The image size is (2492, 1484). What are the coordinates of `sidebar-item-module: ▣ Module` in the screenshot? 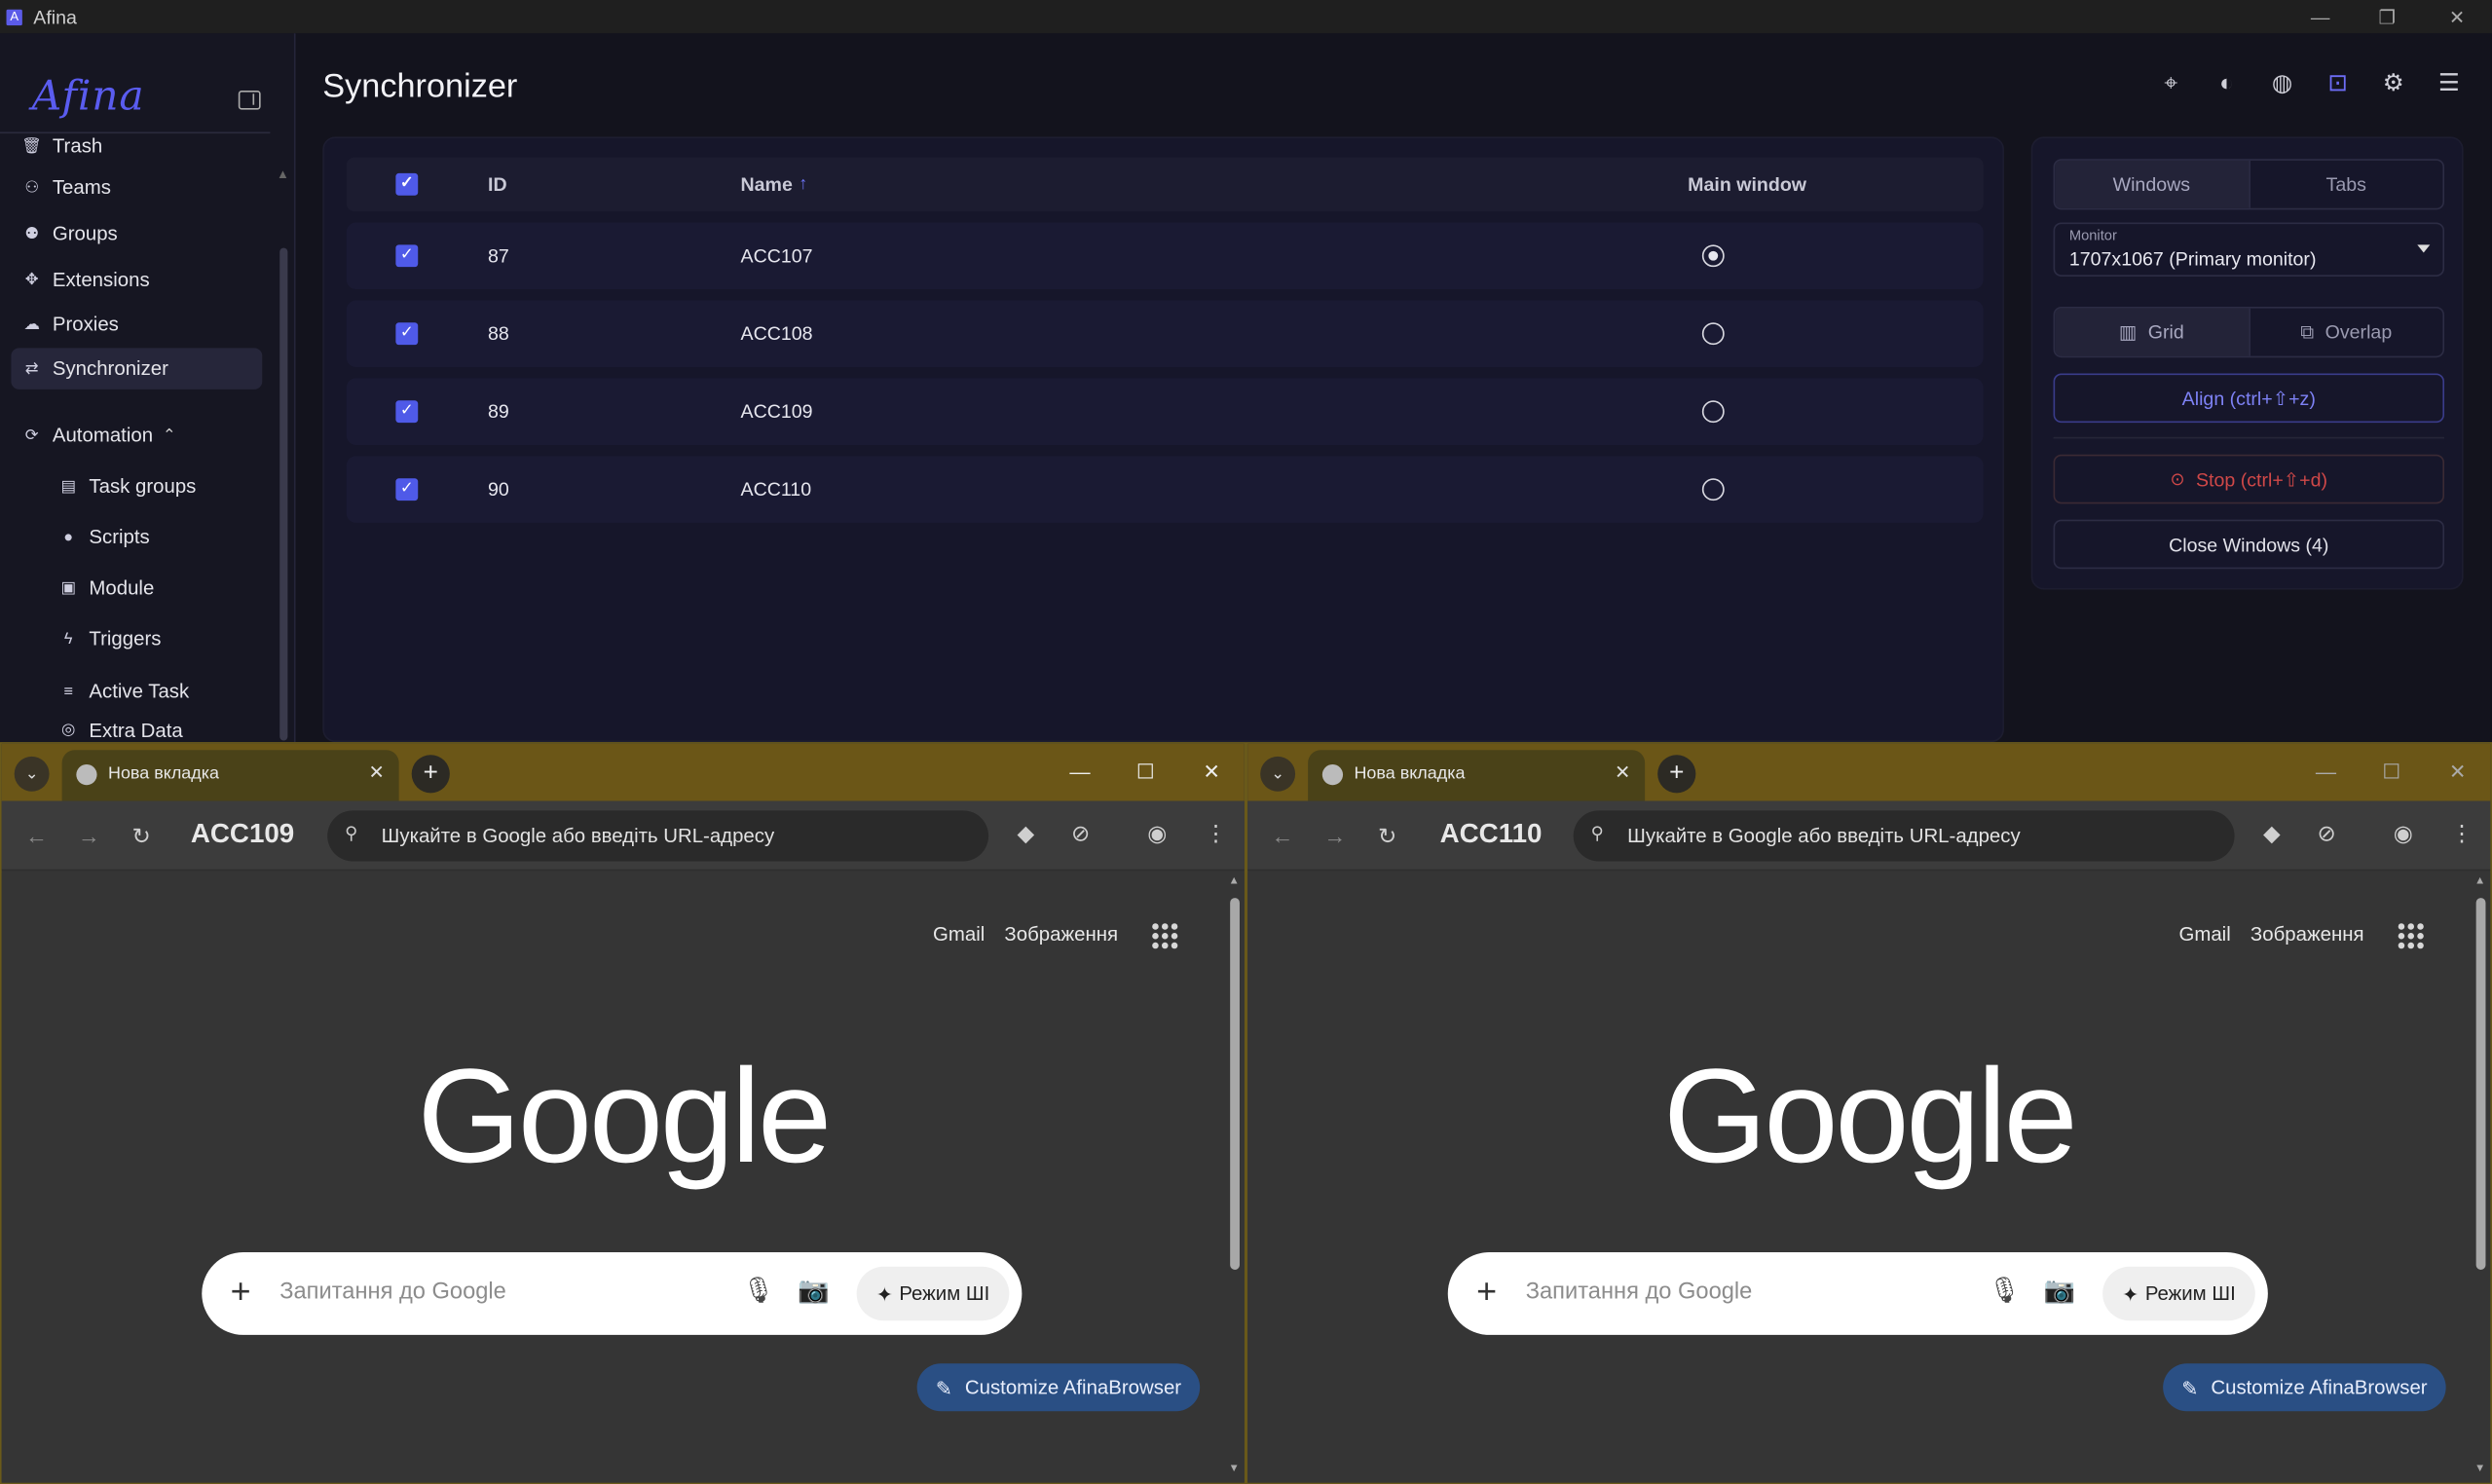 It's located at (151, 588).